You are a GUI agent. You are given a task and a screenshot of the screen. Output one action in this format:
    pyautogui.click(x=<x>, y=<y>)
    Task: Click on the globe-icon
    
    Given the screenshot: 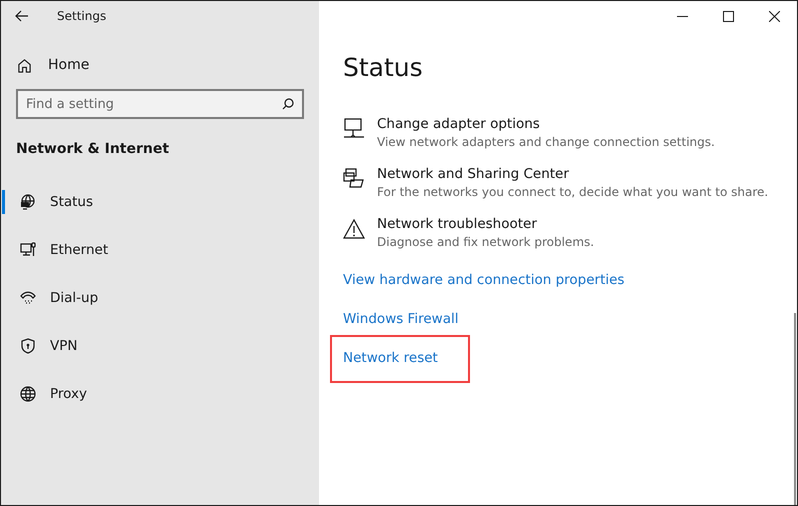 What is the action you would take?
    pyautogui.click(x=28, y=394)
    